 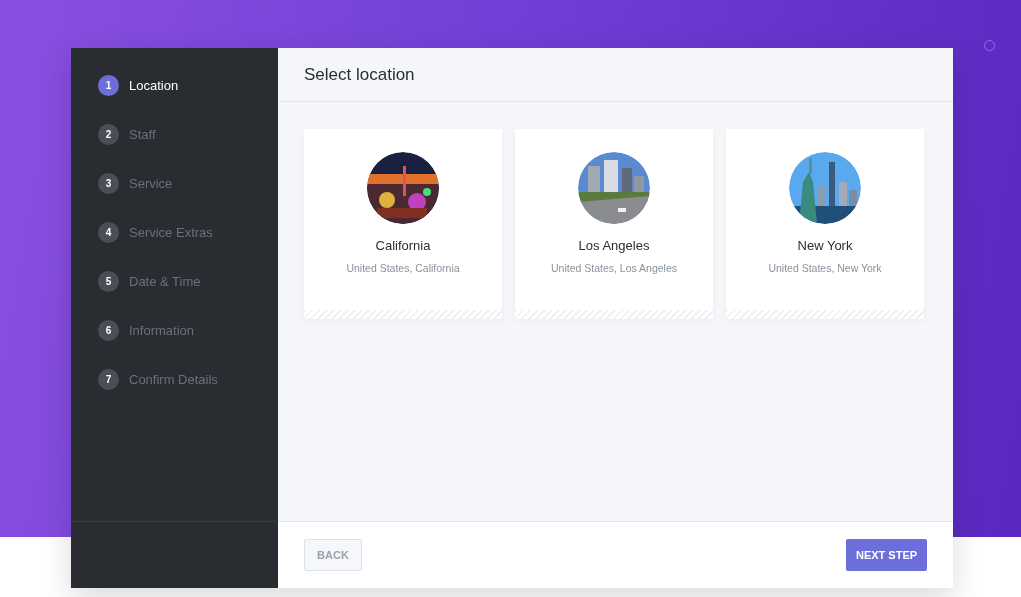 What do you see at coordinates (403, 246) in the screenshot?
I see `location-name: California` at bounding box center [403, 246].